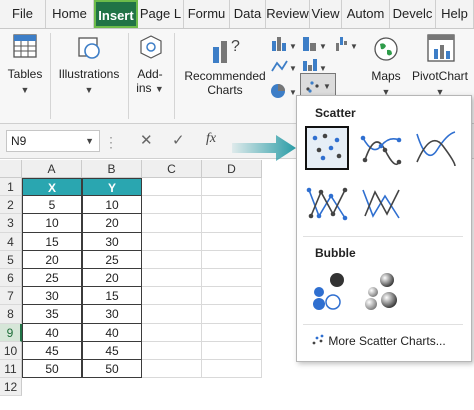 Image resolution: width=474 pixels, height=410 pixels. I want to click on group-divider, so click(128, 76).